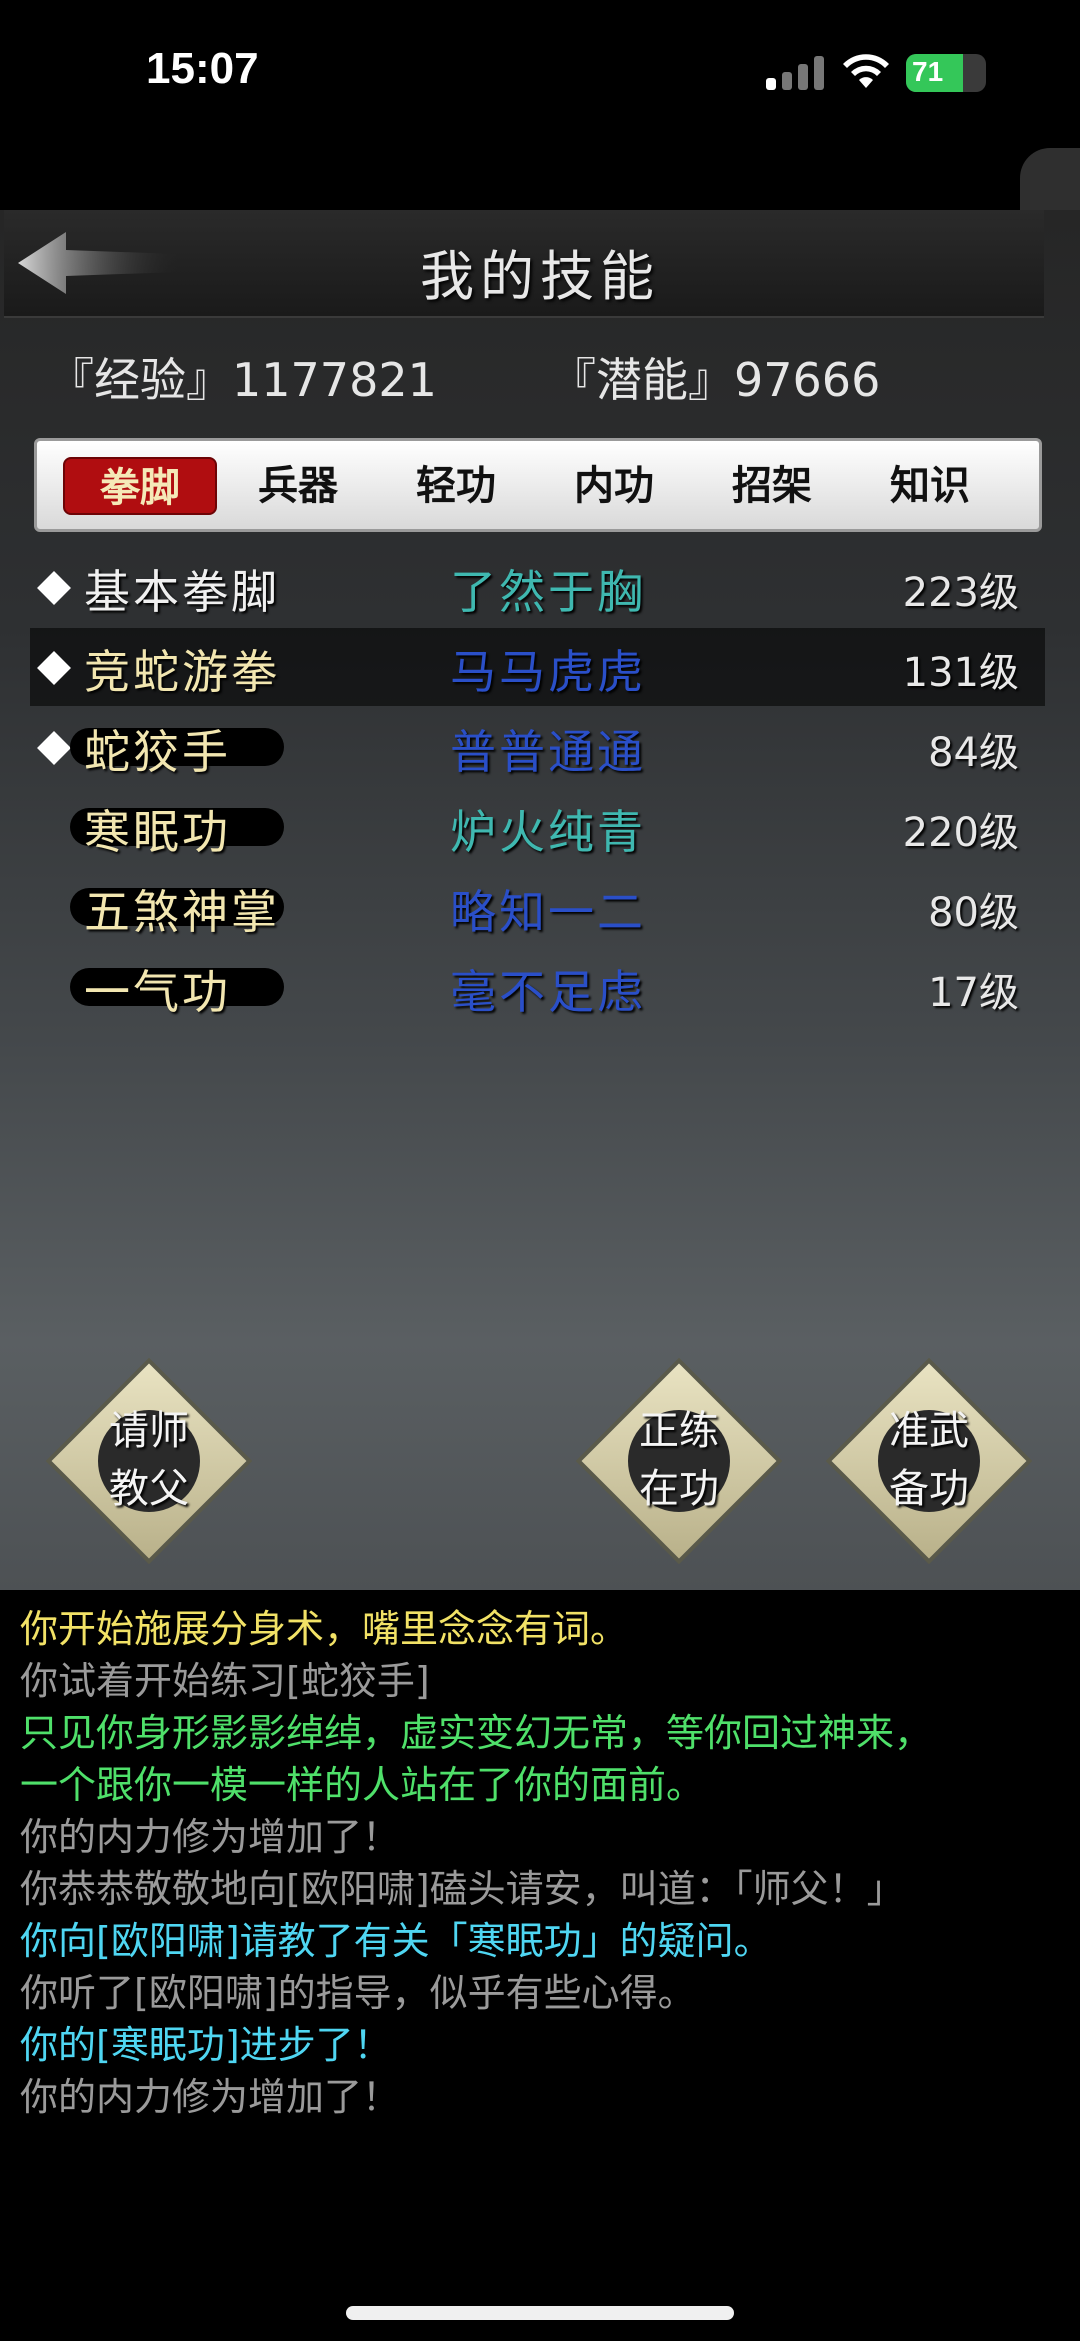 The width and height of the screenshot is (1080, 2341). What do you see at coordinates (362, 1785) in the screenshot?
I see `log-line: 一个跟你一模一样的人站在了你的面前。` at bounding box center [362, 1785].